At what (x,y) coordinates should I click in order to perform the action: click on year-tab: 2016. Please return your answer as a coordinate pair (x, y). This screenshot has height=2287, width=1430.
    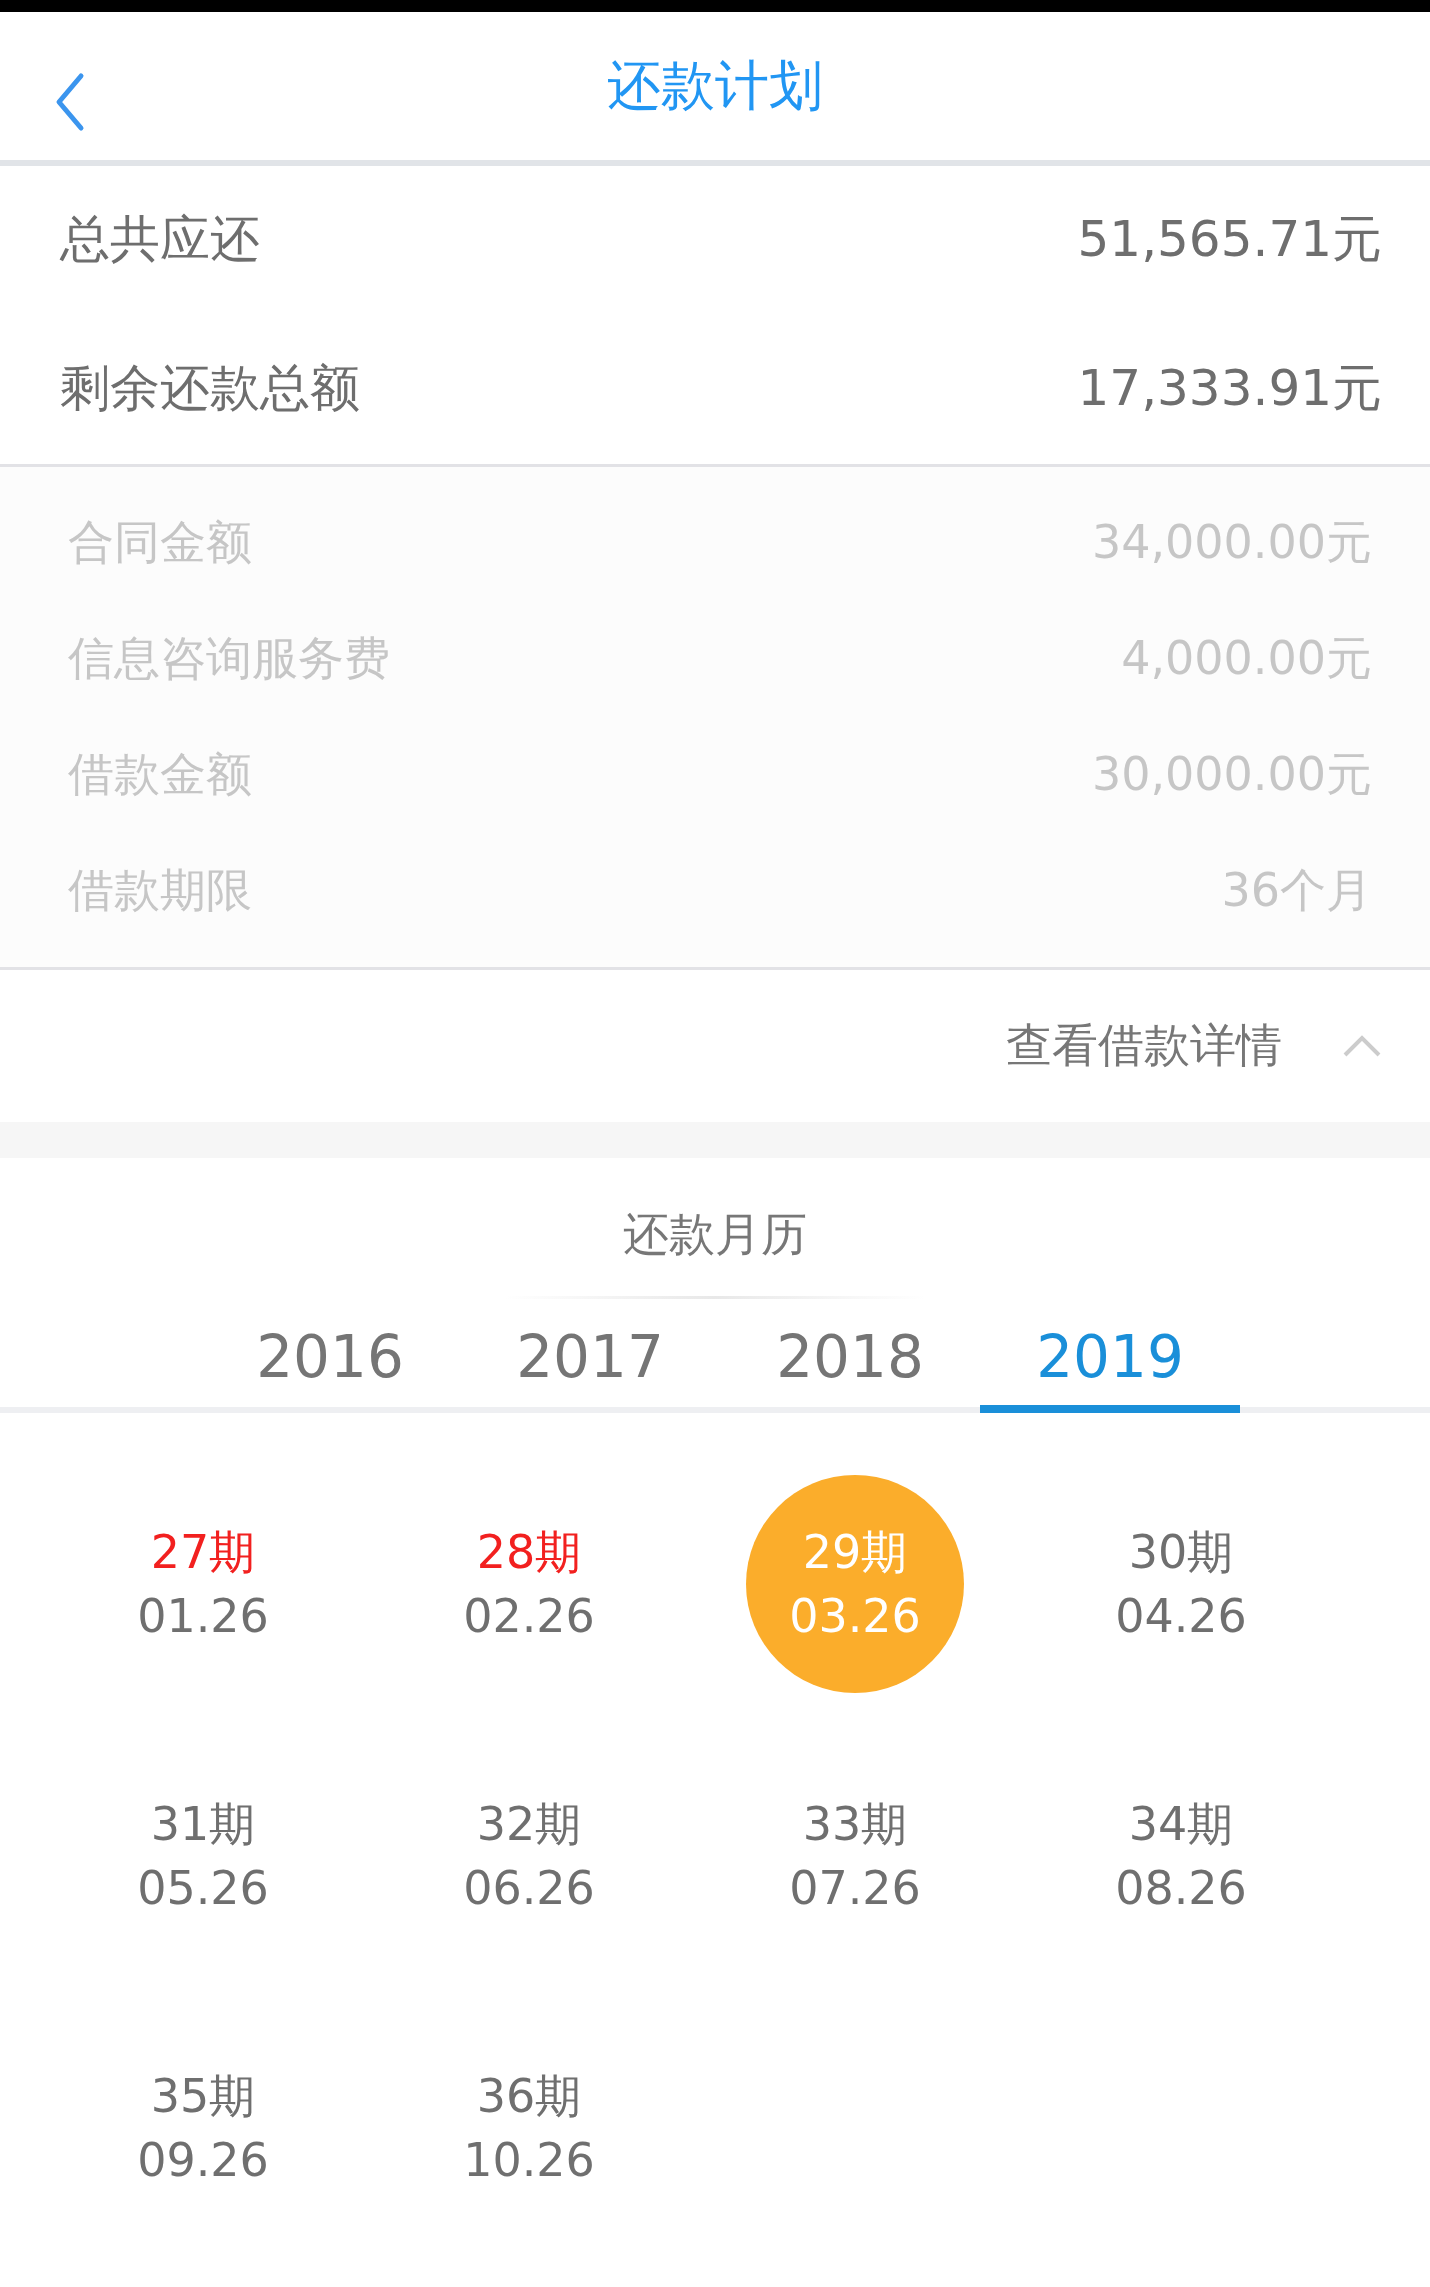
    Looking at the image, I should click on (330, 1358).